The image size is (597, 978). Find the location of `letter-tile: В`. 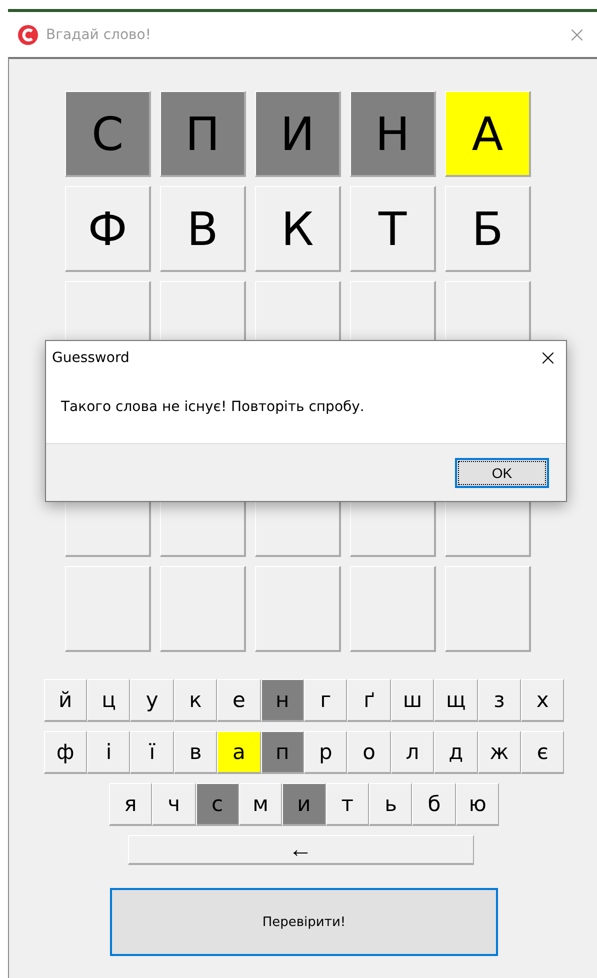

letter-tile: В is located at coordinates (203, 229).